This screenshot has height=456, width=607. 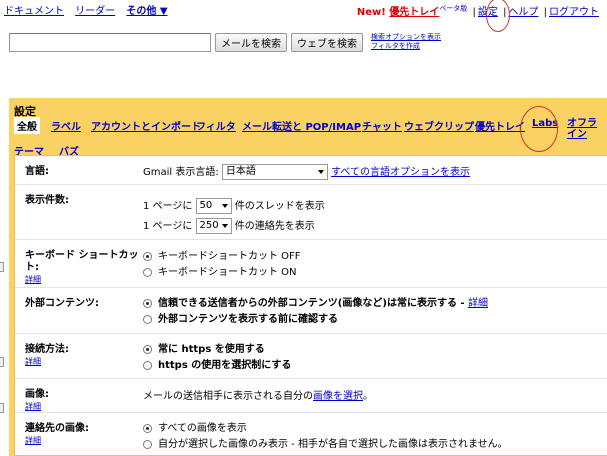 I want to click on contacts-post: 件の連絡先を表示, so click(x=274, y=226).